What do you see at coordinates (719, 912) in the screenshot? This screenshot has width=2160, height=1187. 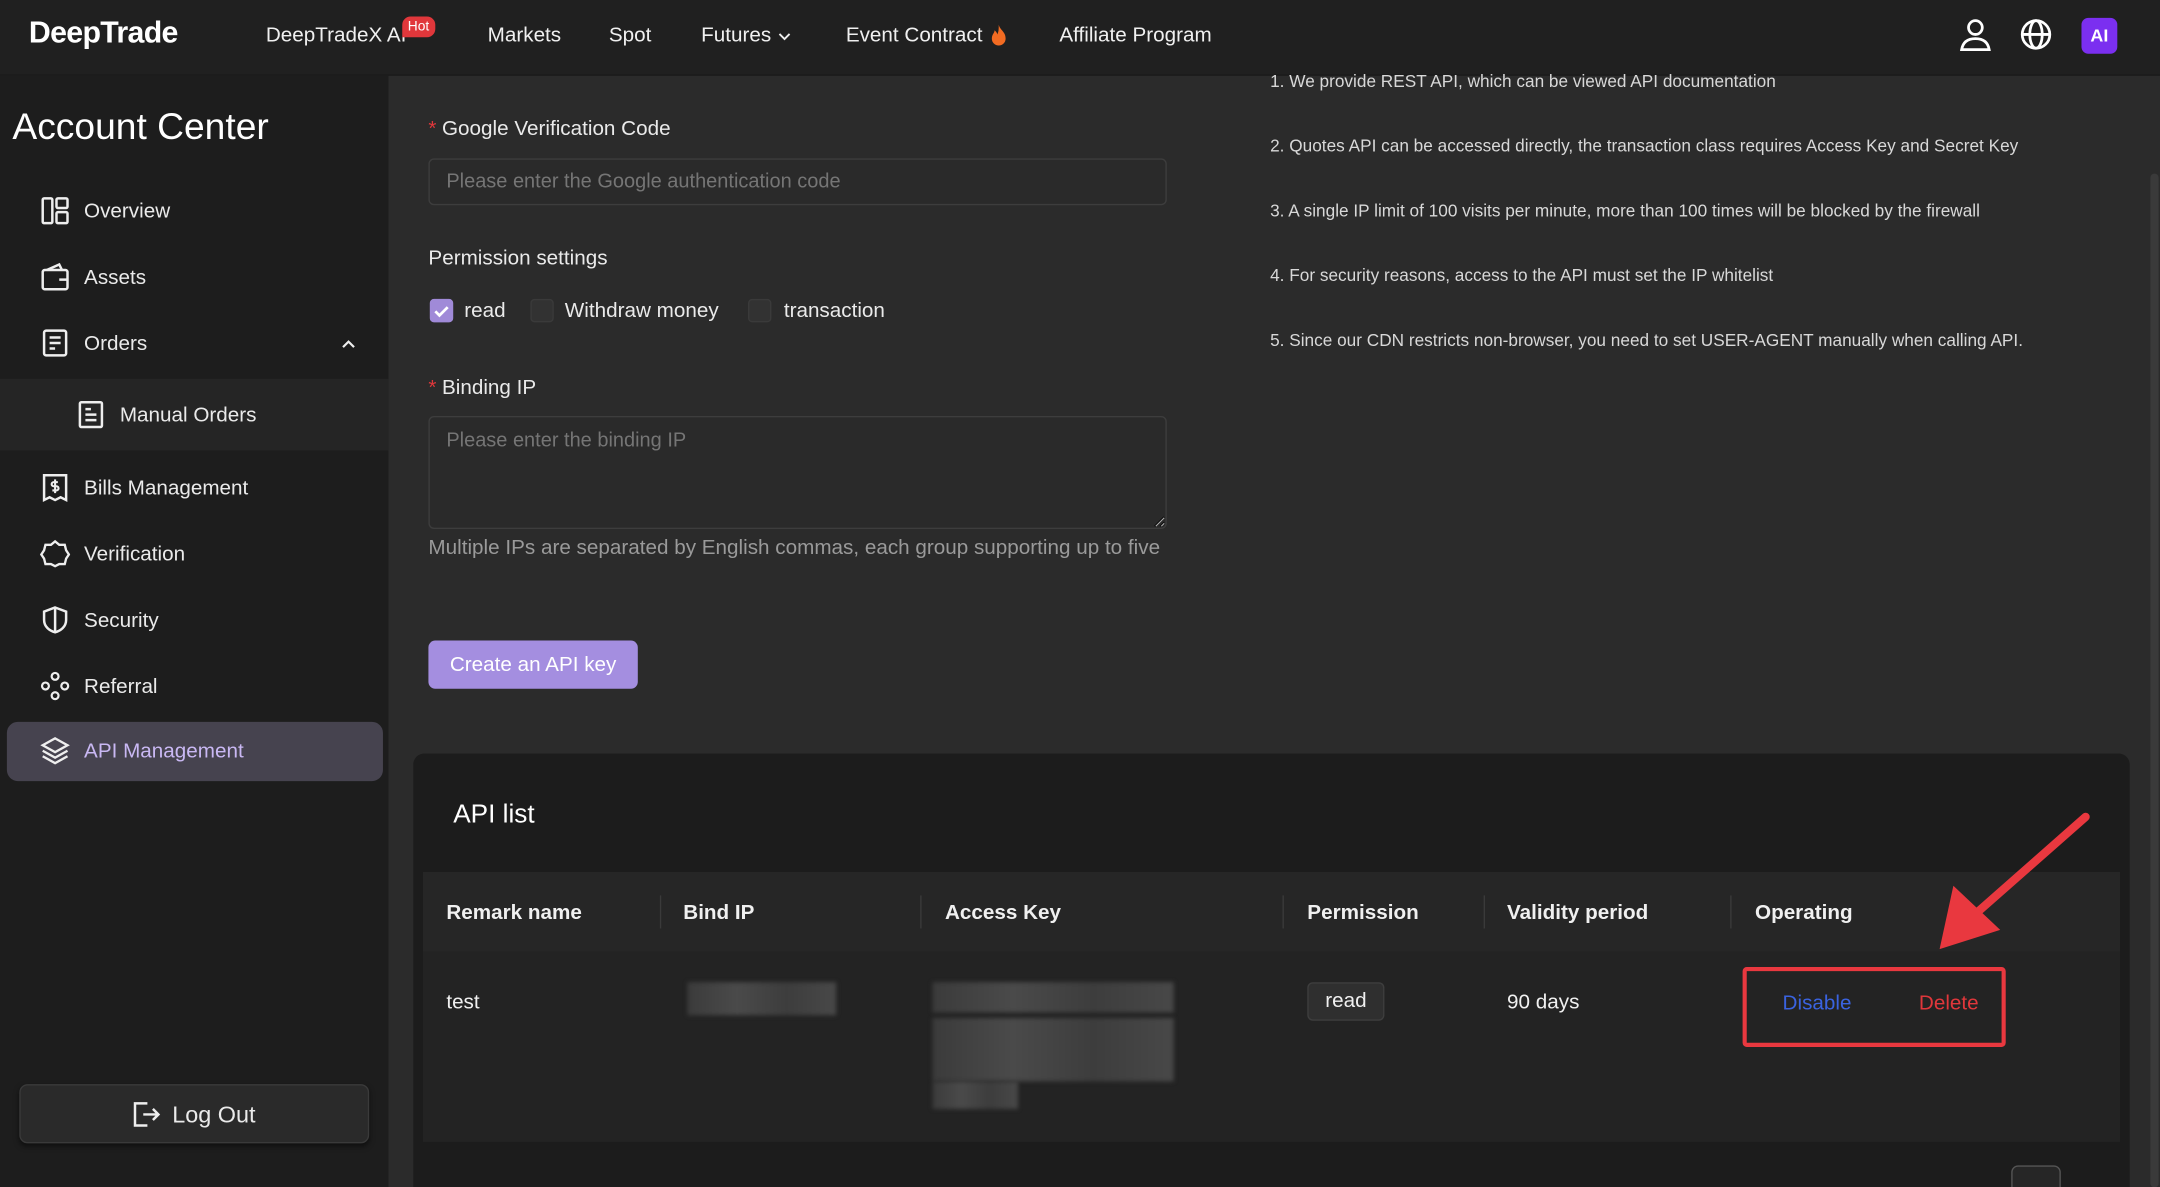 I see `column-bind-ip: Bind IP` at bounding box center [719, 912].